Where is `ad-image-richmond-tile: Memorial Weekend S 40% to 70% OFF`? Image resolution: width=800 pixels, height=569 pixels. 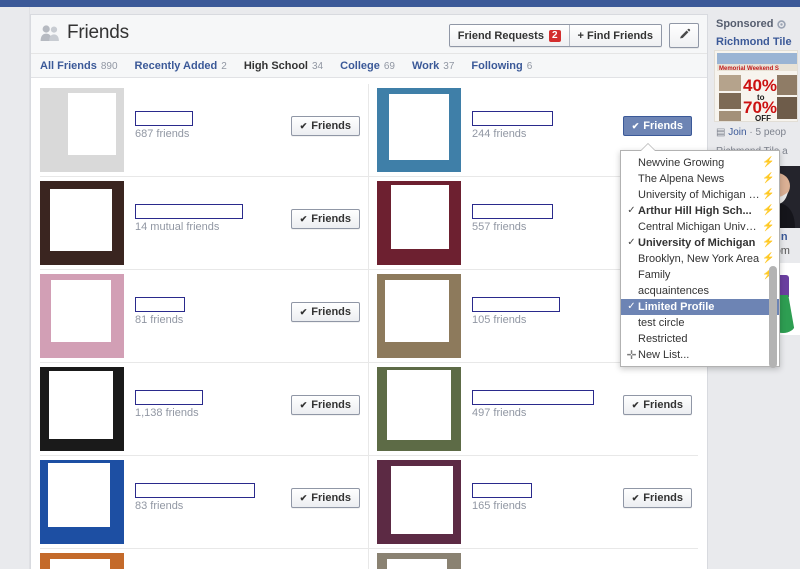
ad-image-richmond-tile: Memorial Weekend S 40% to 70% OFF is located at coordinates (756, 86).